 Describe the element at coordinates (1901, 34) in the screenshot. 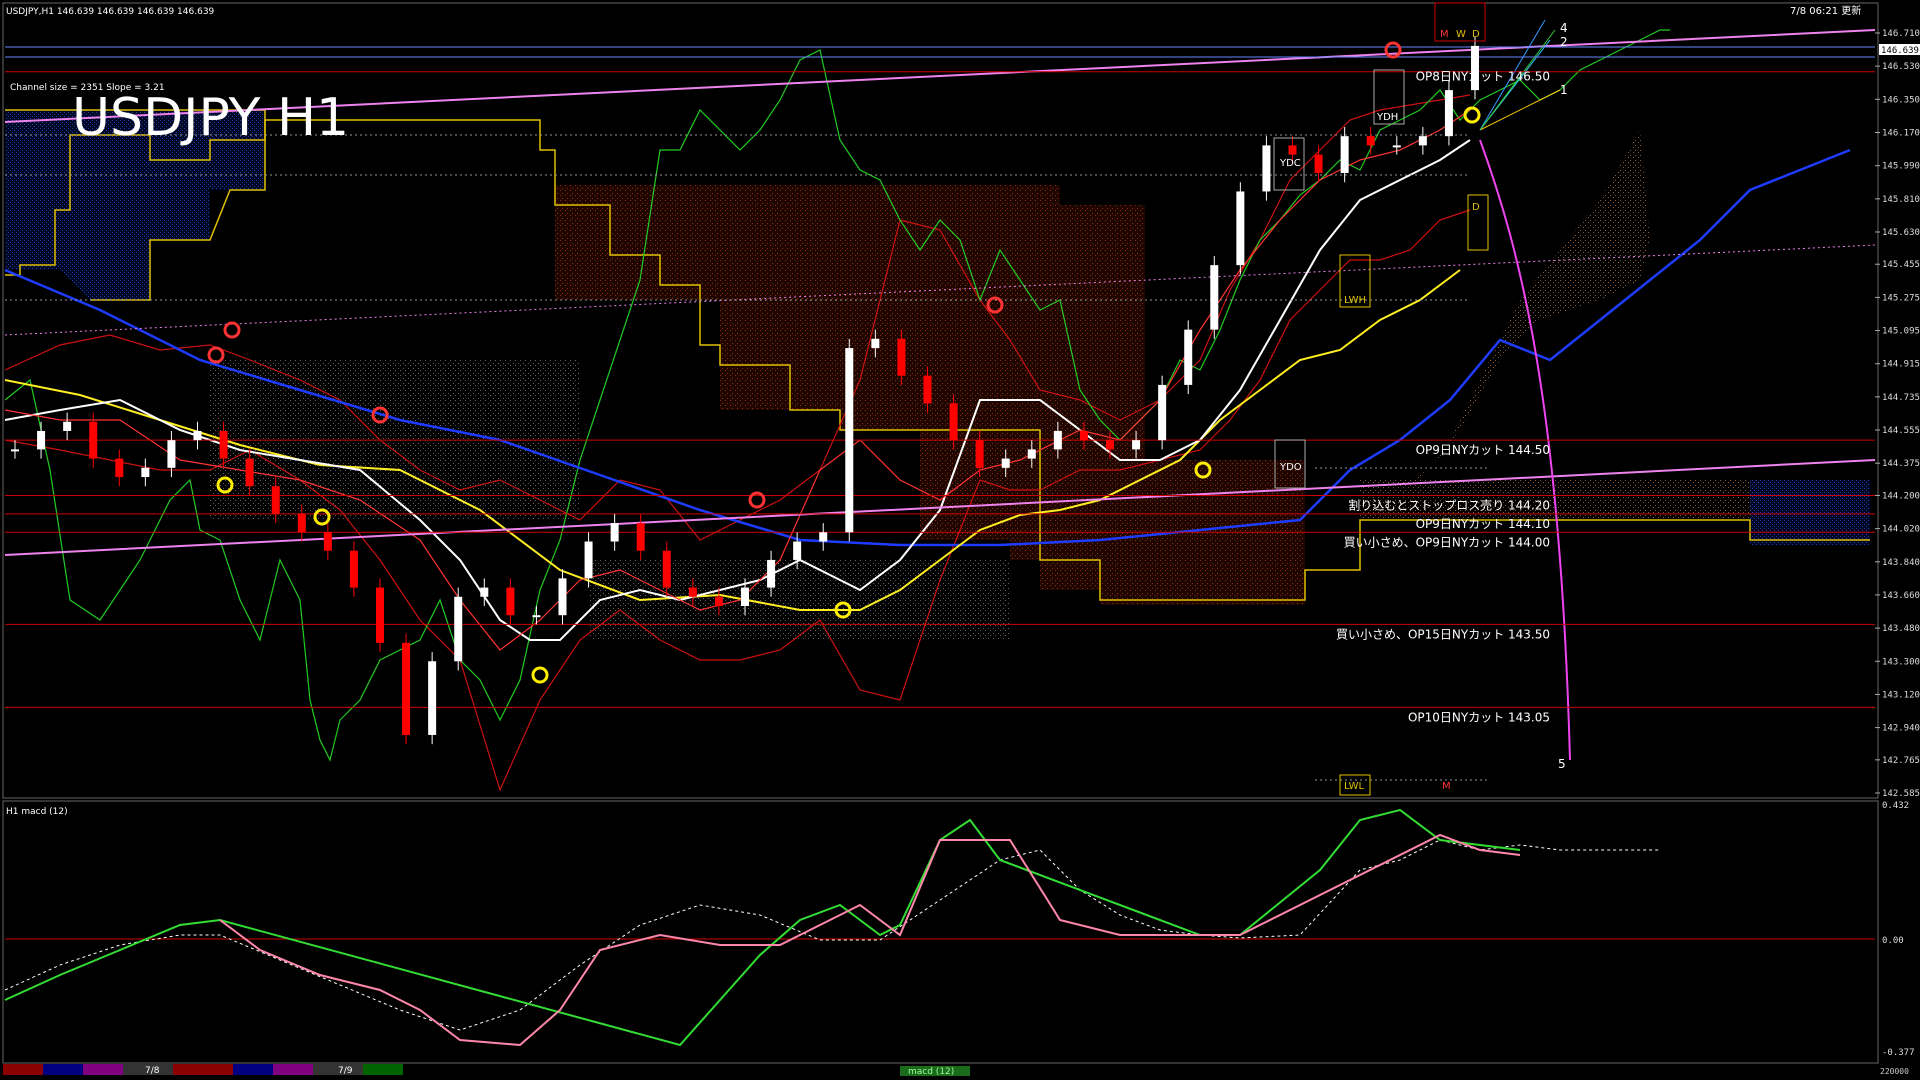

I see `price-tick-label: 146.710` at that location.